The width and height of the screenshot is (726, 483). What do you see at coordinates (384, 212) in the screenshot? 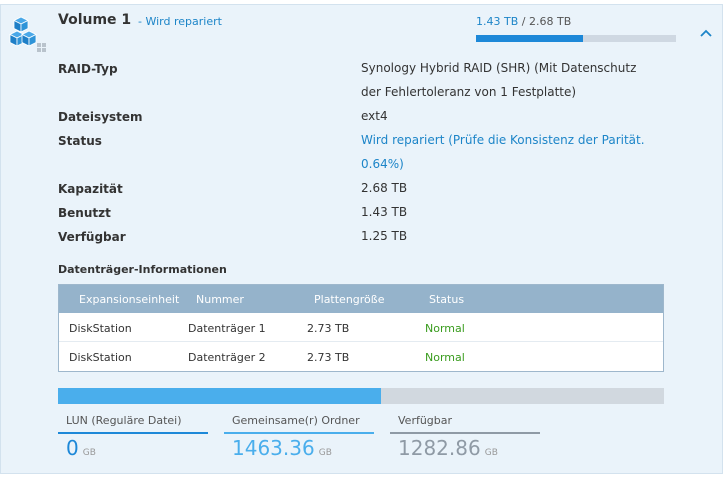
I see `used-value: 1.43 TB` at bounding box center [384, 212].